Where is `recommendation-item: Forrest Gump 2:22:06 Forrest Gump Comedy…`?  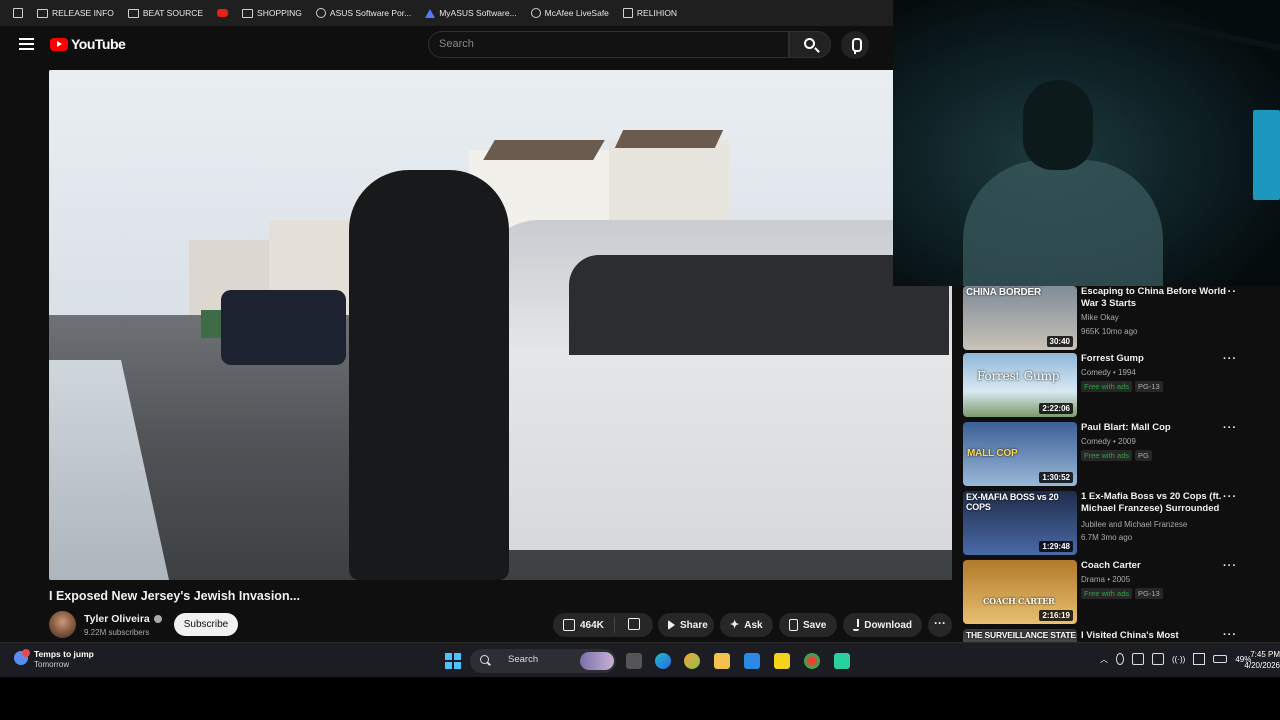 recommendation-item: Forrest Gump 2:22:06 Forrest Gump Comedy… is located at coordinates (1113, 386).